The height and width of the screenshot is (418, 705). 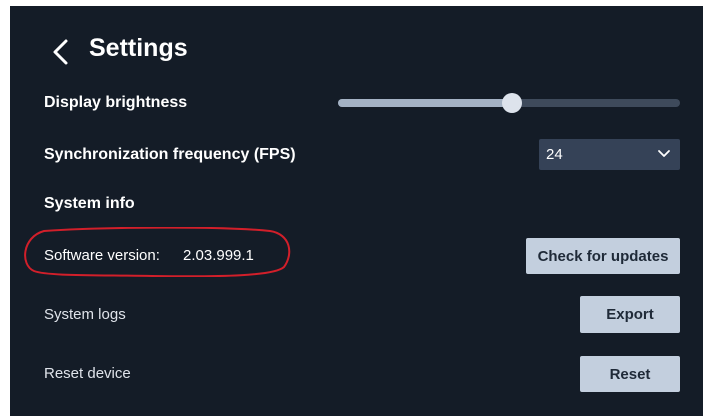 What do you see at coordinates (116, 102) in the screenshot?
I see `brightness-label: Display brightness` at bounding box center [116, 102].